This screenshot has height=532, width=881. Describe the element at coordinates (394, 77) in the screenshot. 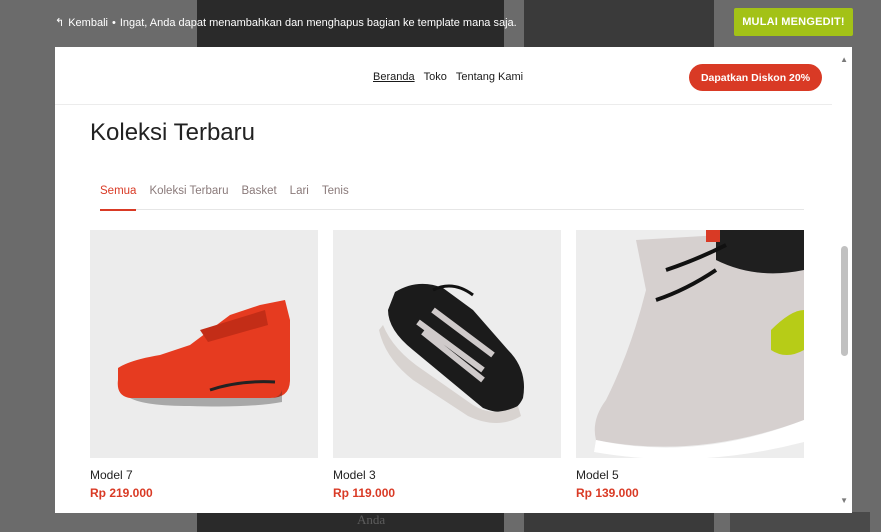

I see `nav-link-home: Beranda` at that location.